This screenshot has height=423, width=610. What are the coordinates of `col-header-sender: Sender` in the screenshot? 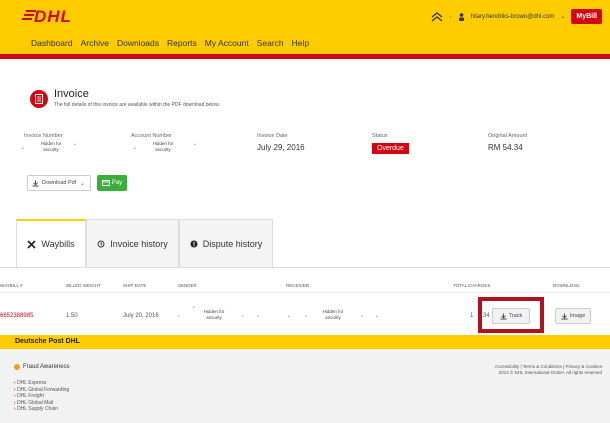 It's located at (187, 285).